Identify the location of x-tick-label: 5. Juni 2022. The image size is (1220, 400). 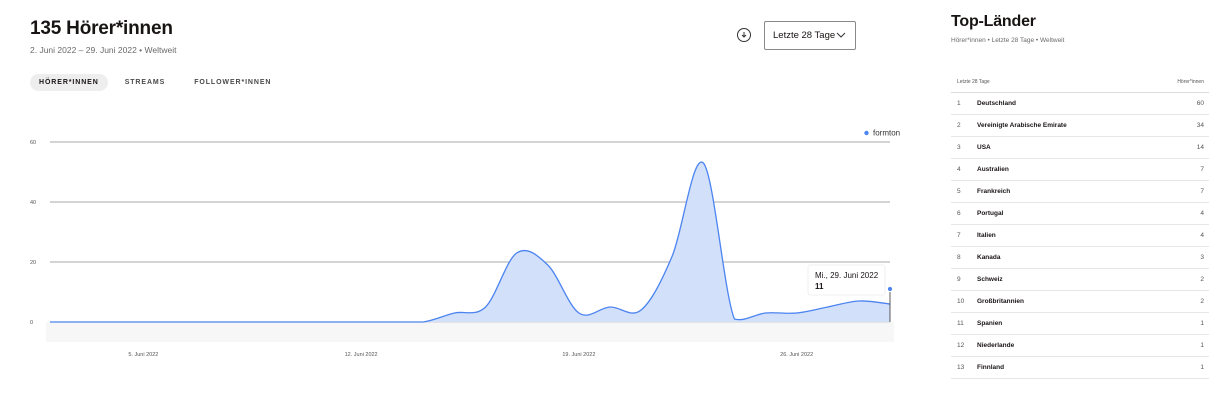
(143, 355).